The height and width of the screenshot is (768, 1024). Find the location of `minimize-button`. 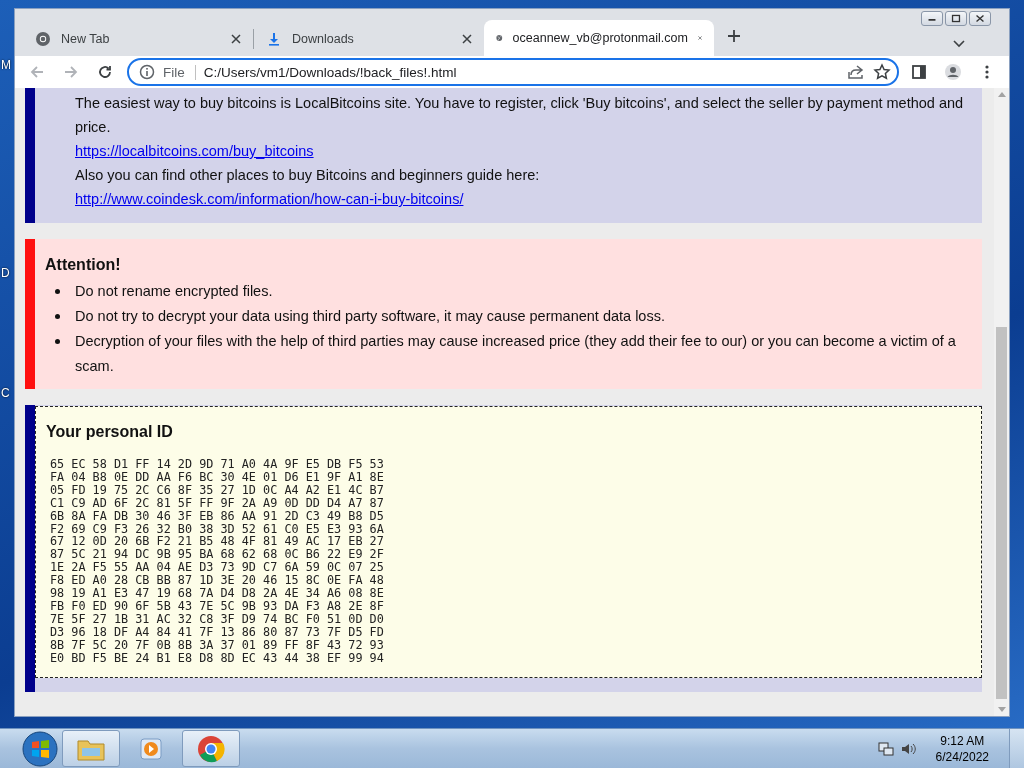

minimize-button is located at coordinates (932, 18).